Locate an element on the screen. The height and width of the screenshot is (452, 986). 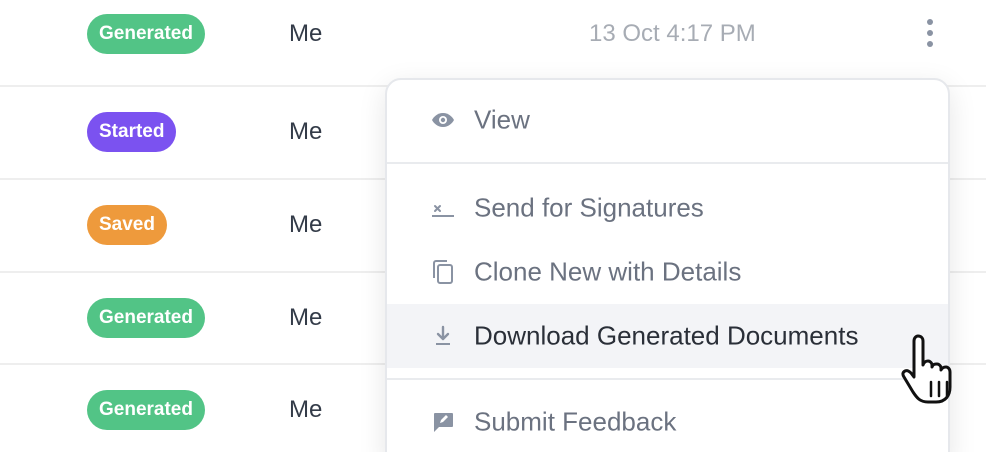
menu-item-send-for-signatures: Send for Signatures is located at coordinates (667, 208).